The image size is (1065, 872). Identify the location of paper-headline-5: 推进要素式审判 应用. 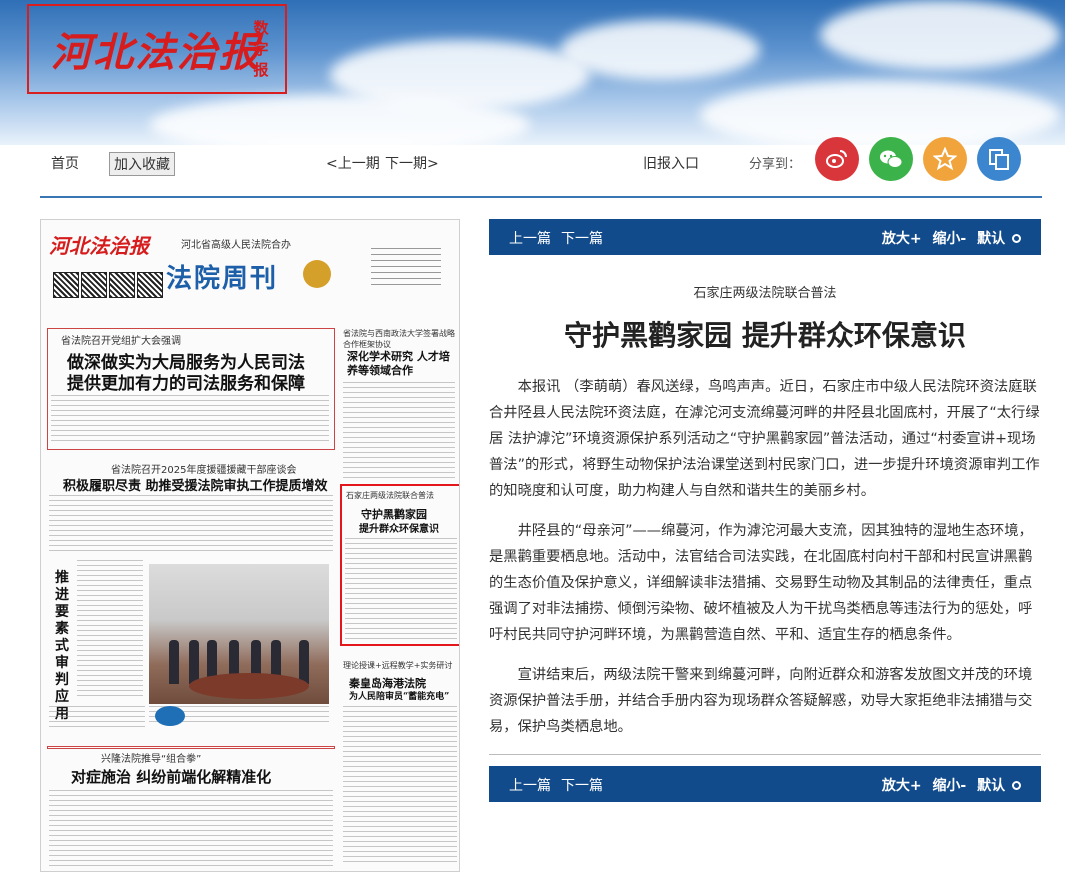
(62, 646).